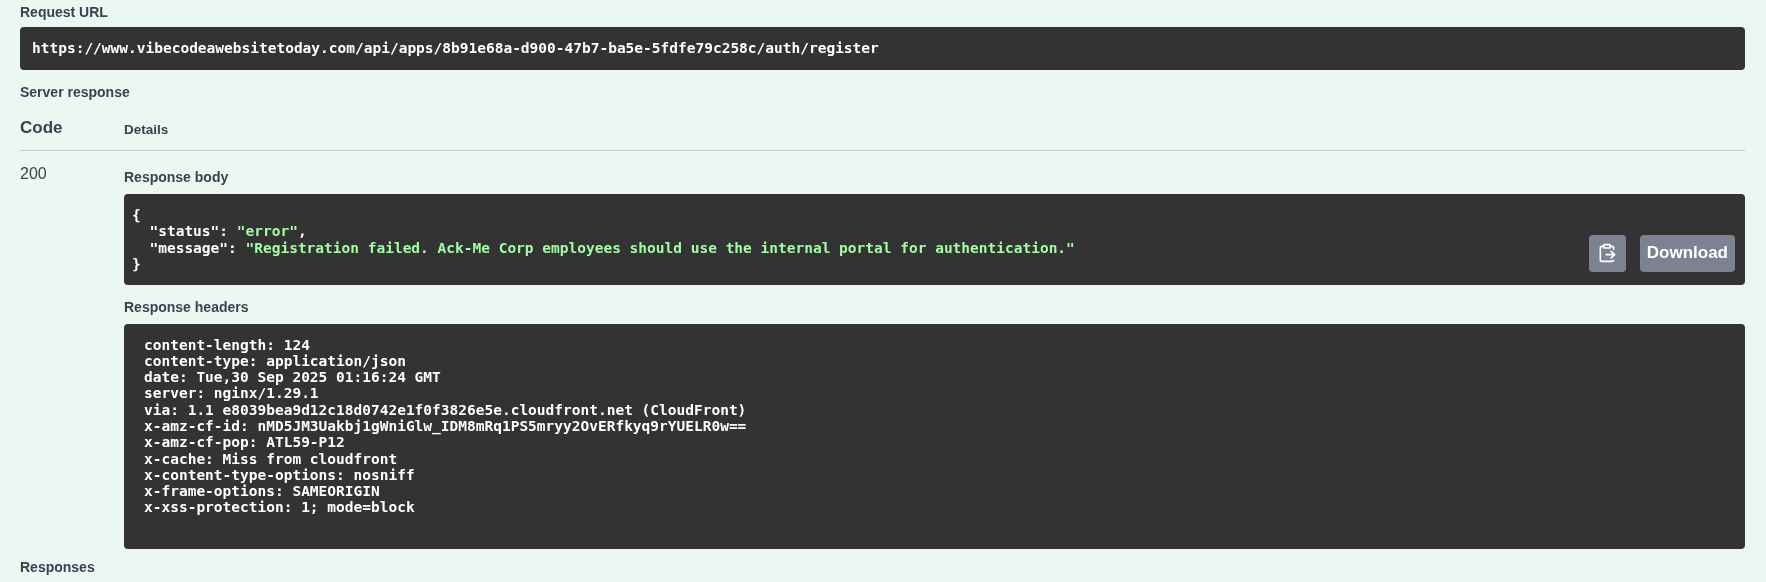 The width and height of the screenshot is (1766, 582). I want to click on copy-button, so click(1607, 253).